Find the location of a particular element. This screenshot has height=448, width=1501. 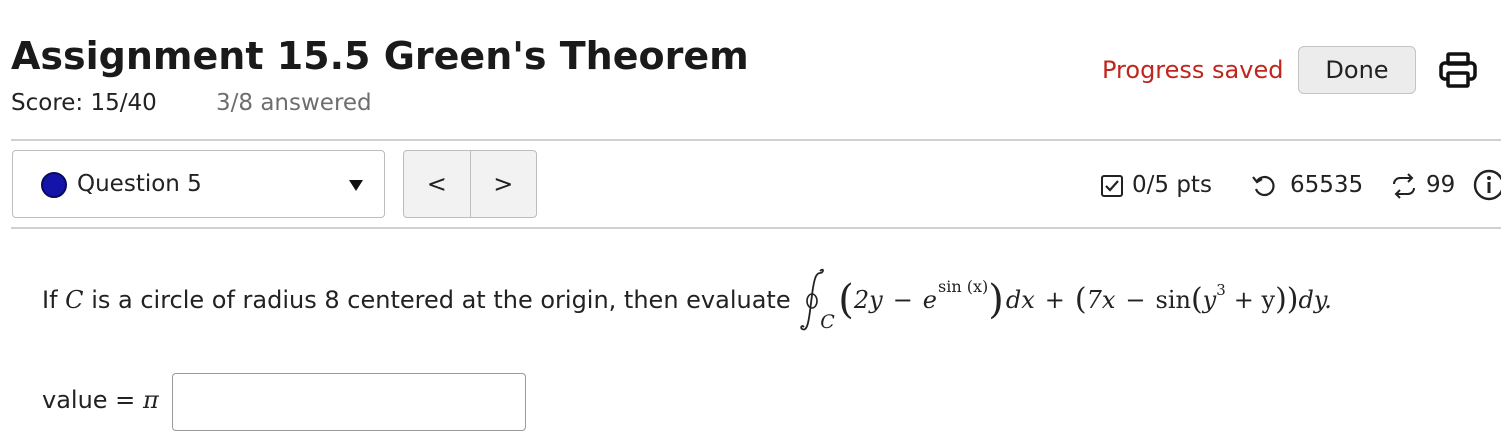

points-text: 0/5 pts is located at coordinates (1172, 185).